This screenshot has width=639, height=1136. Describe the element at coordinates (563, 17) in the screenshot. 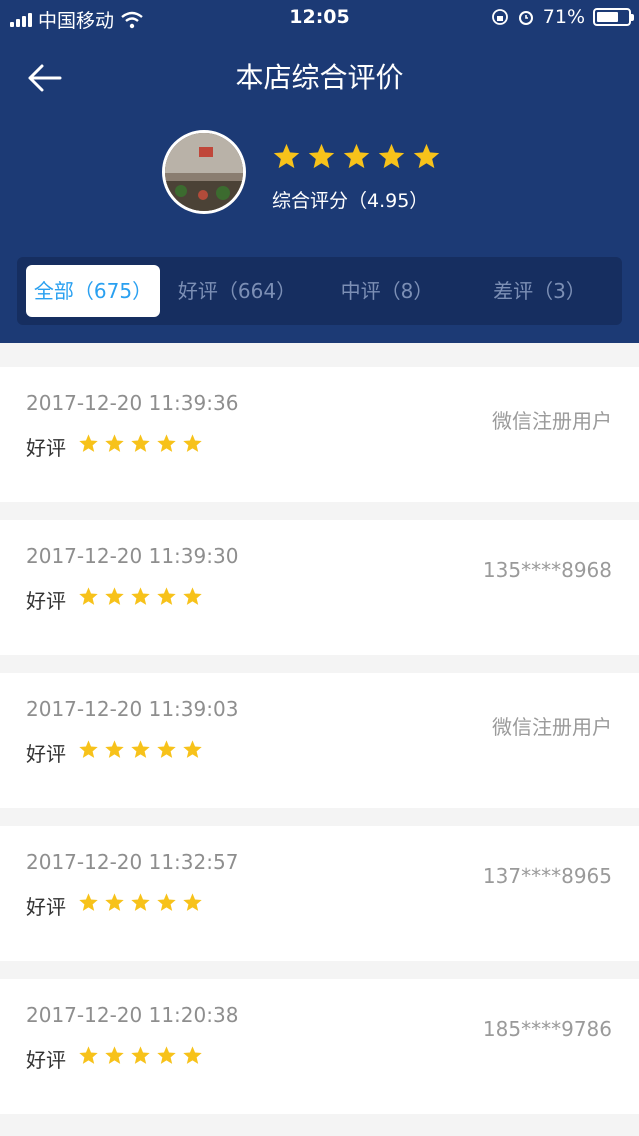

I see `battery-percent: 71%` at that location.